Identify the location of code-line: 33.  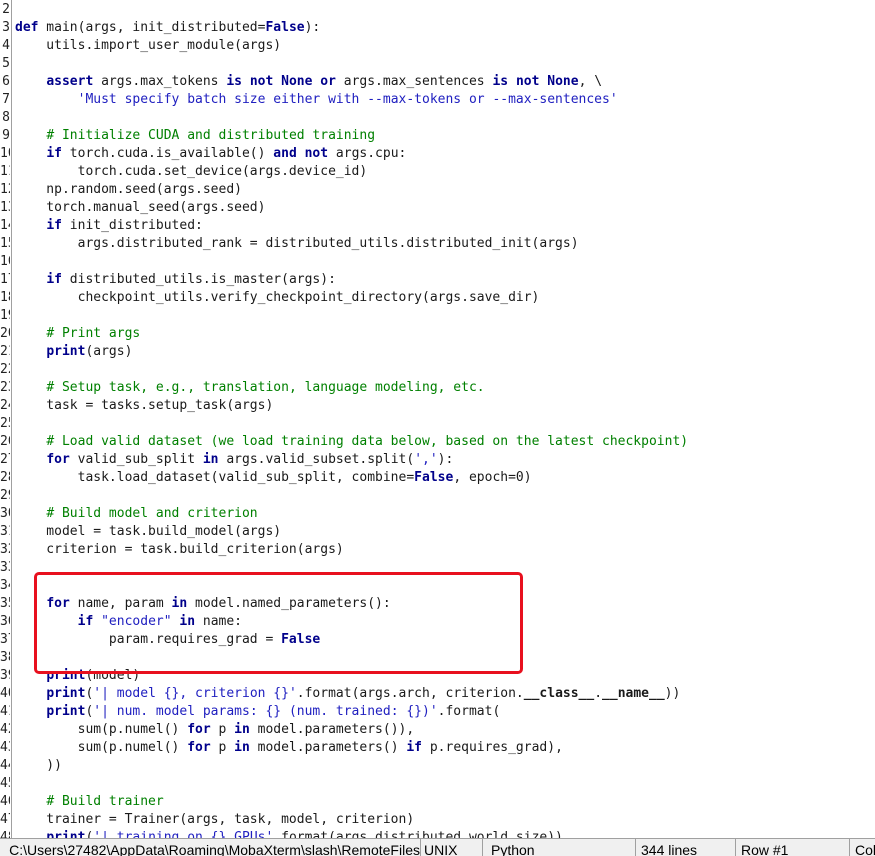
(437, 568).